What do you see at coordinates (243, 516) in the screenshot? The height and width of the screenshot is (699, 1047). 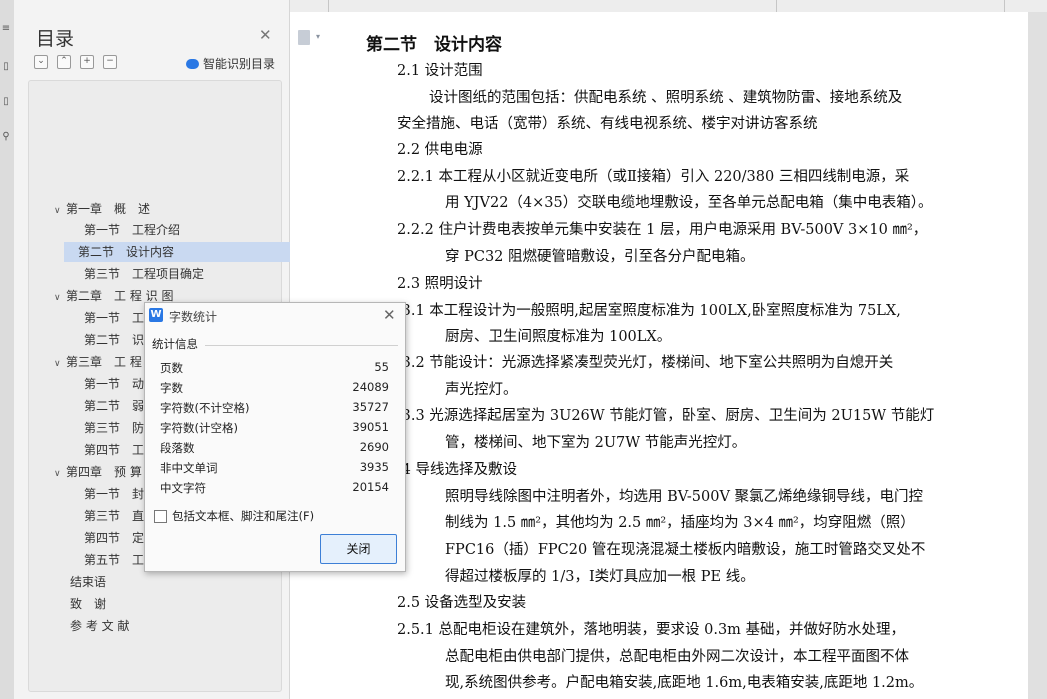 I see `include-textbox-label: 包括文本框、脚注和尾注(F)` at bounding box center [243, 516].